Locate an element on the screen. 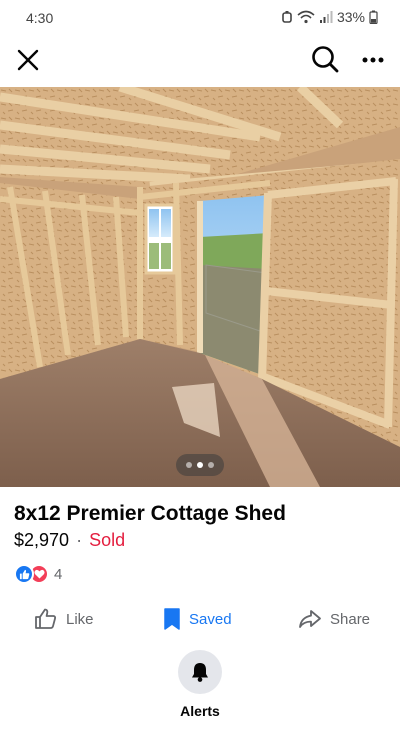 The image size is (400, 736). wifi-icon is located at coordinates (306, 17).